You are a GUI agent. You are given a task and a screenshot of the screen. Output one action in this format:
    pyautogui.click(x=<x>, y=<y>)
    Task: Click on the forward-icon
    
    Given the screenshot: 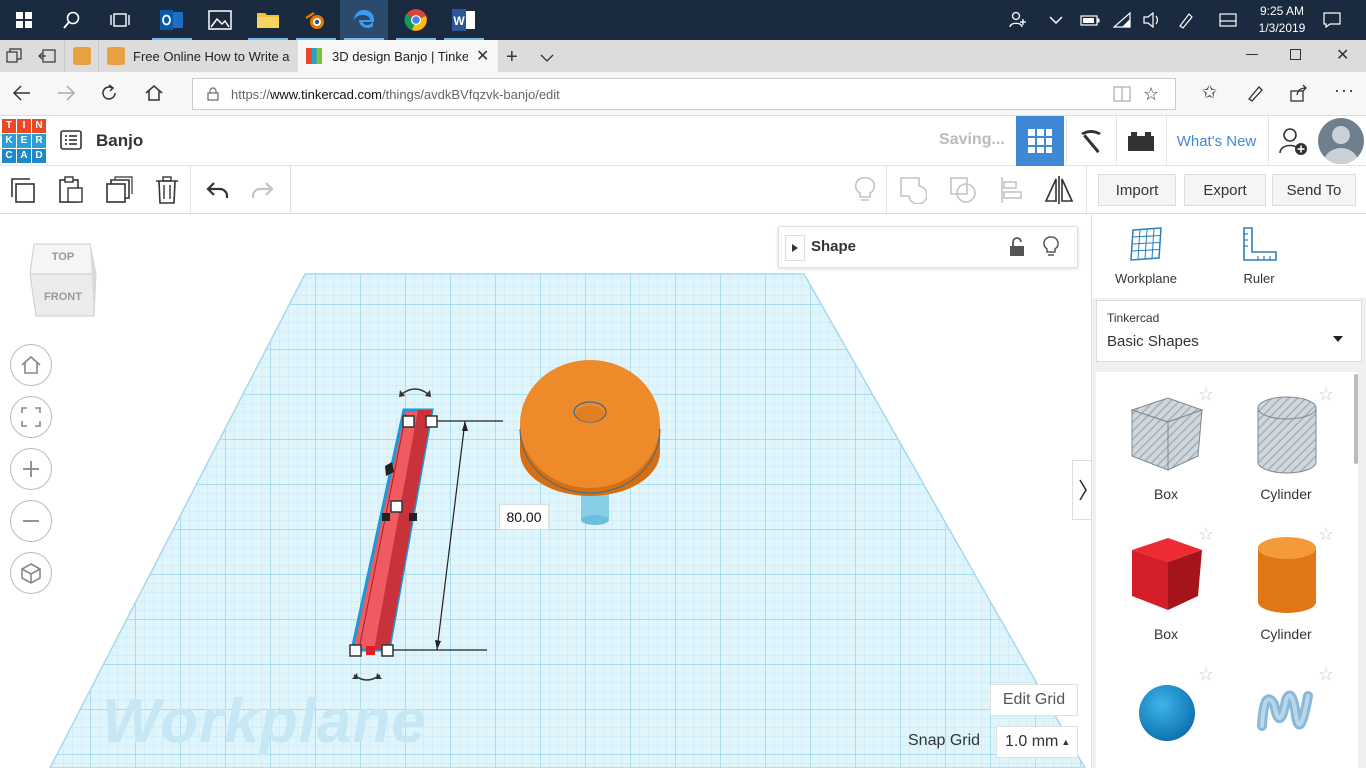 What is the action you would take?
    pyautogui.click(x=66, y=95)
    